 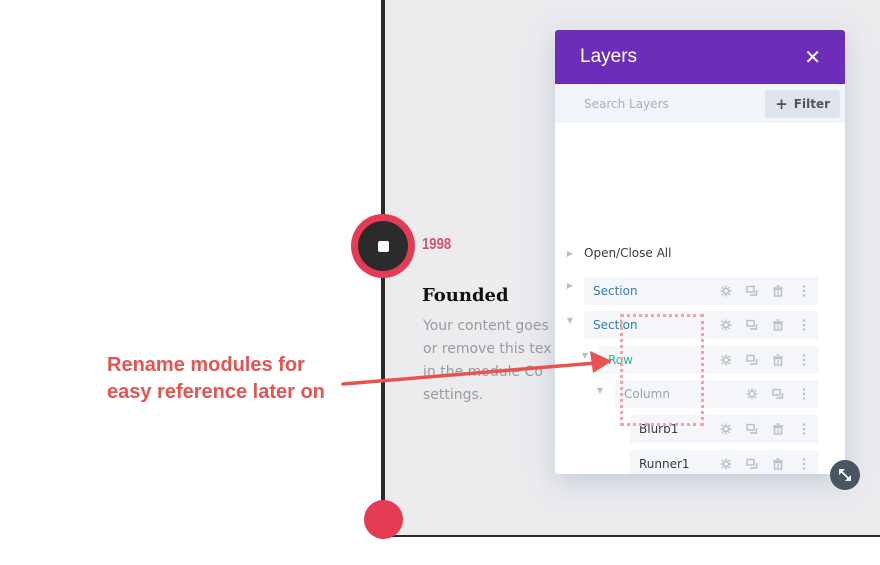 I want to click on timeline-event-title: Founded, so click(x=465, y=295).